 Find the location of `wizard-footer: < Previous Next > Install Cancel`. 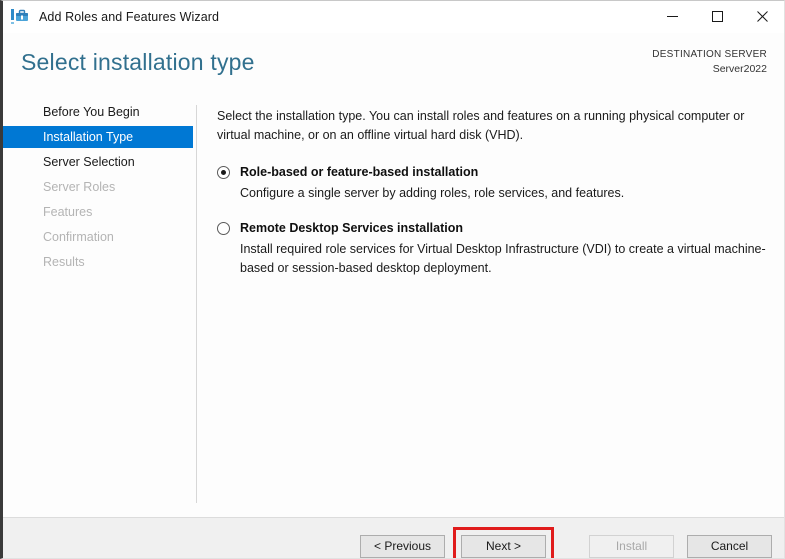

wizard-footer: < Previous Next > Install Cancel is located at coordinates (393, 538).